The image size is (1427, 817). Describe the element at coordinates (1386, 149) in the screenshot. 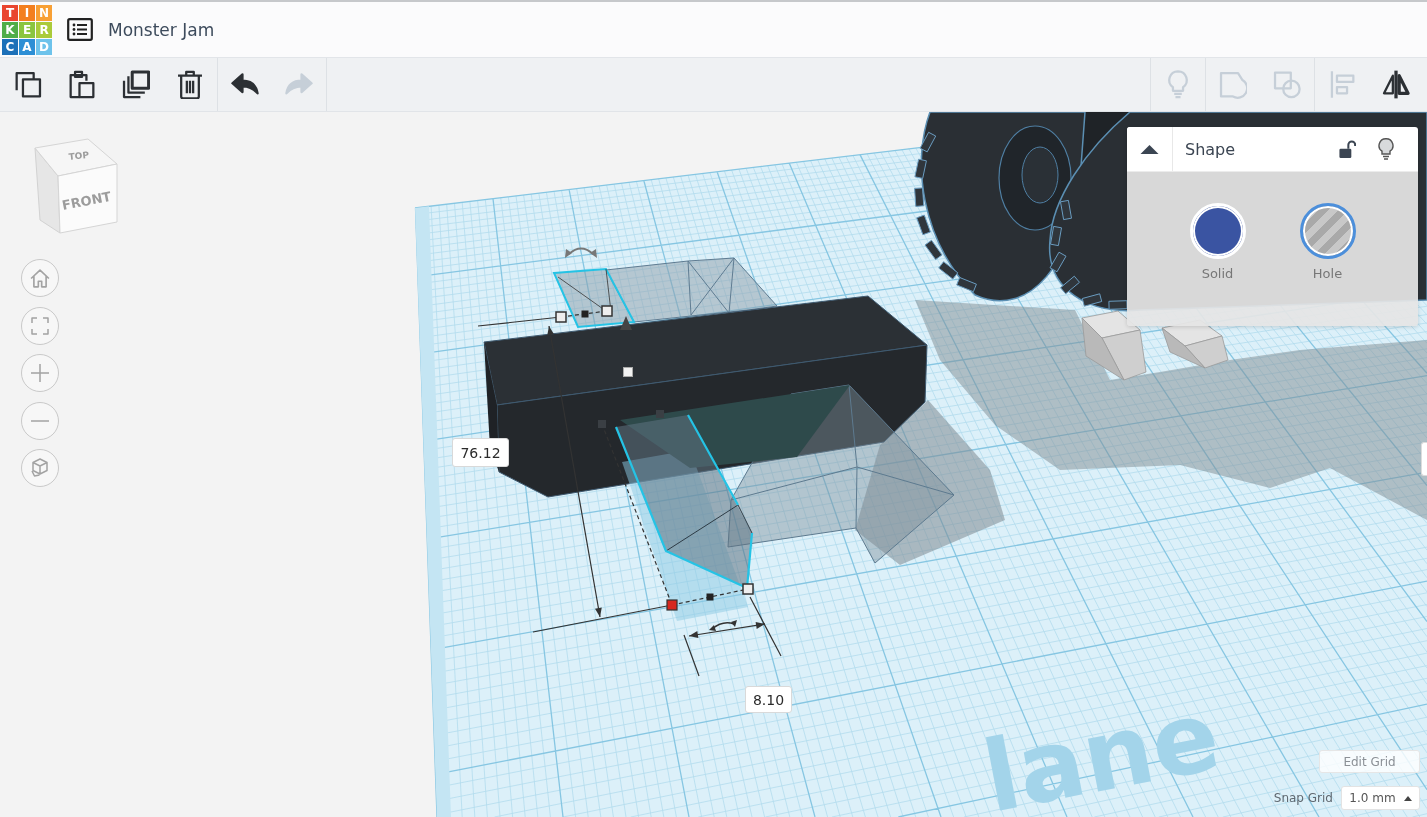

I see `lightbulb-icon` at that location.